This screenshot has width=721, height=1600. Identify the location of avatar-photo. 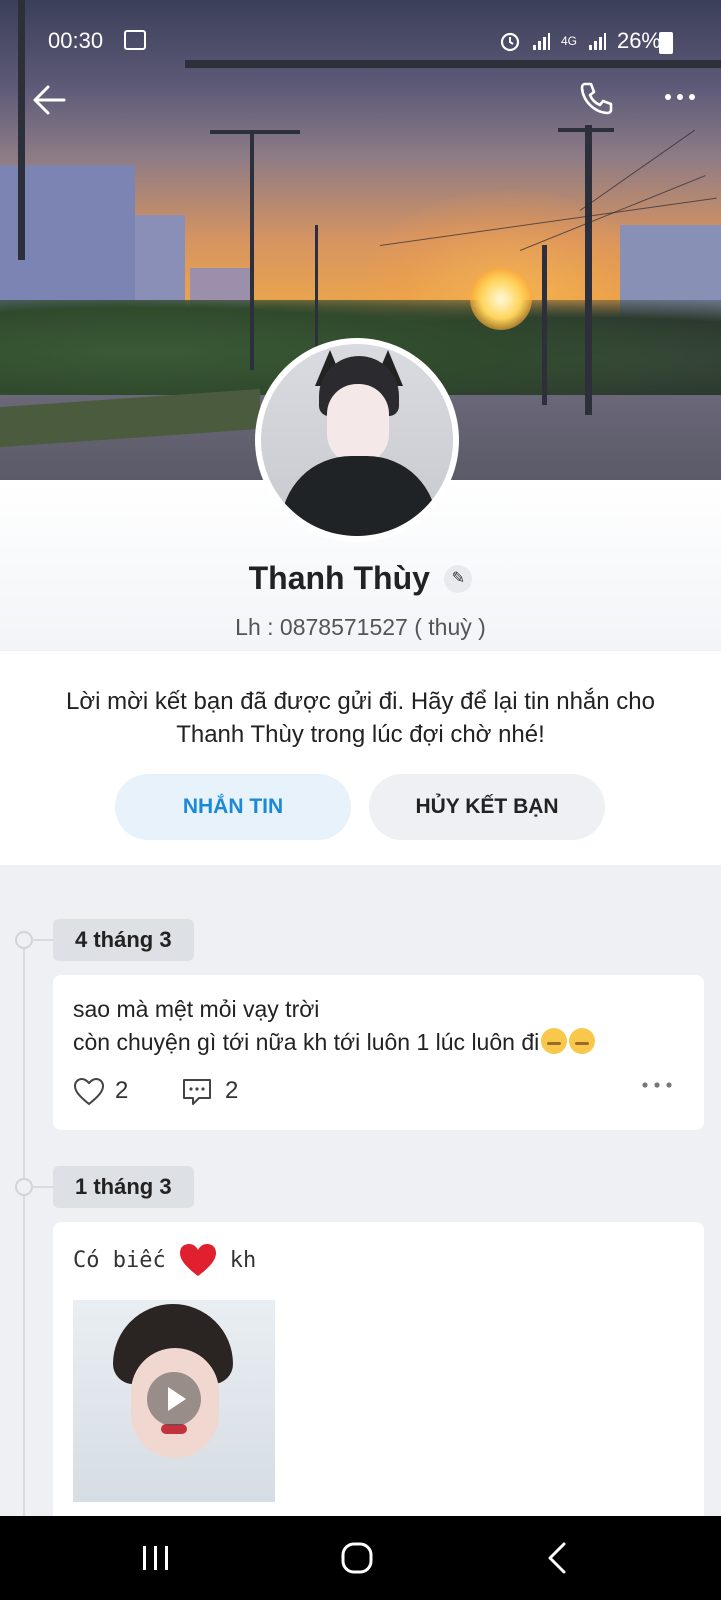
(357, 440).